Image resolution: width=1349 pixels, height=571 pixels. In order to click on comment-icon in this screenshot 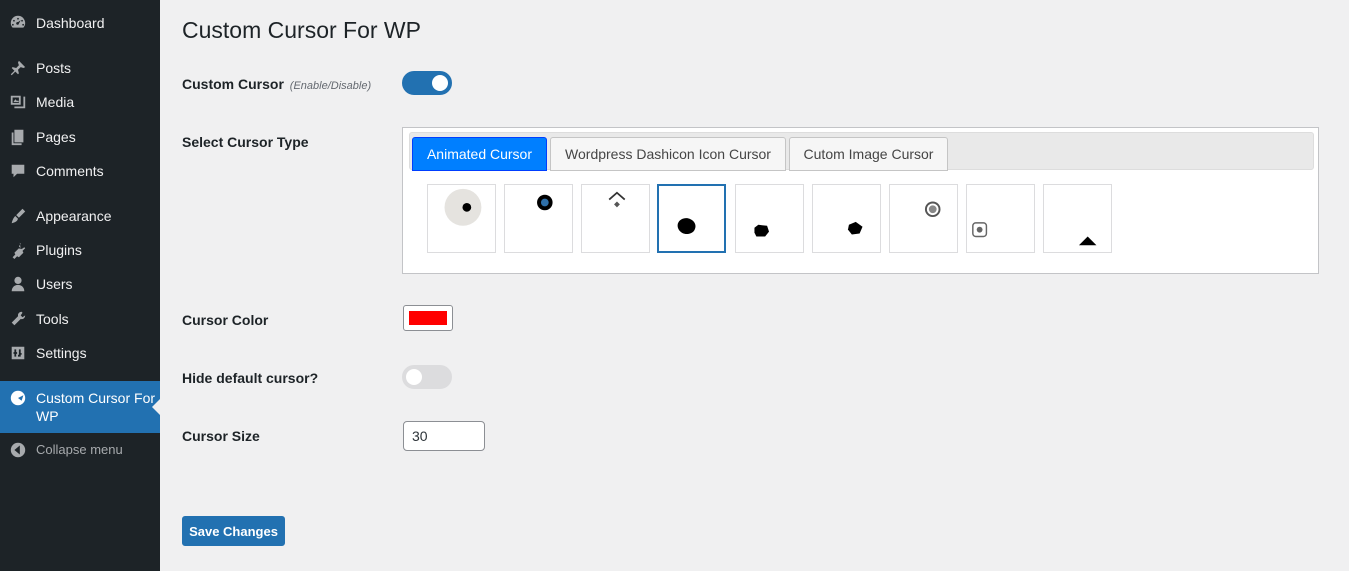, I will do `click(18, 171)`.